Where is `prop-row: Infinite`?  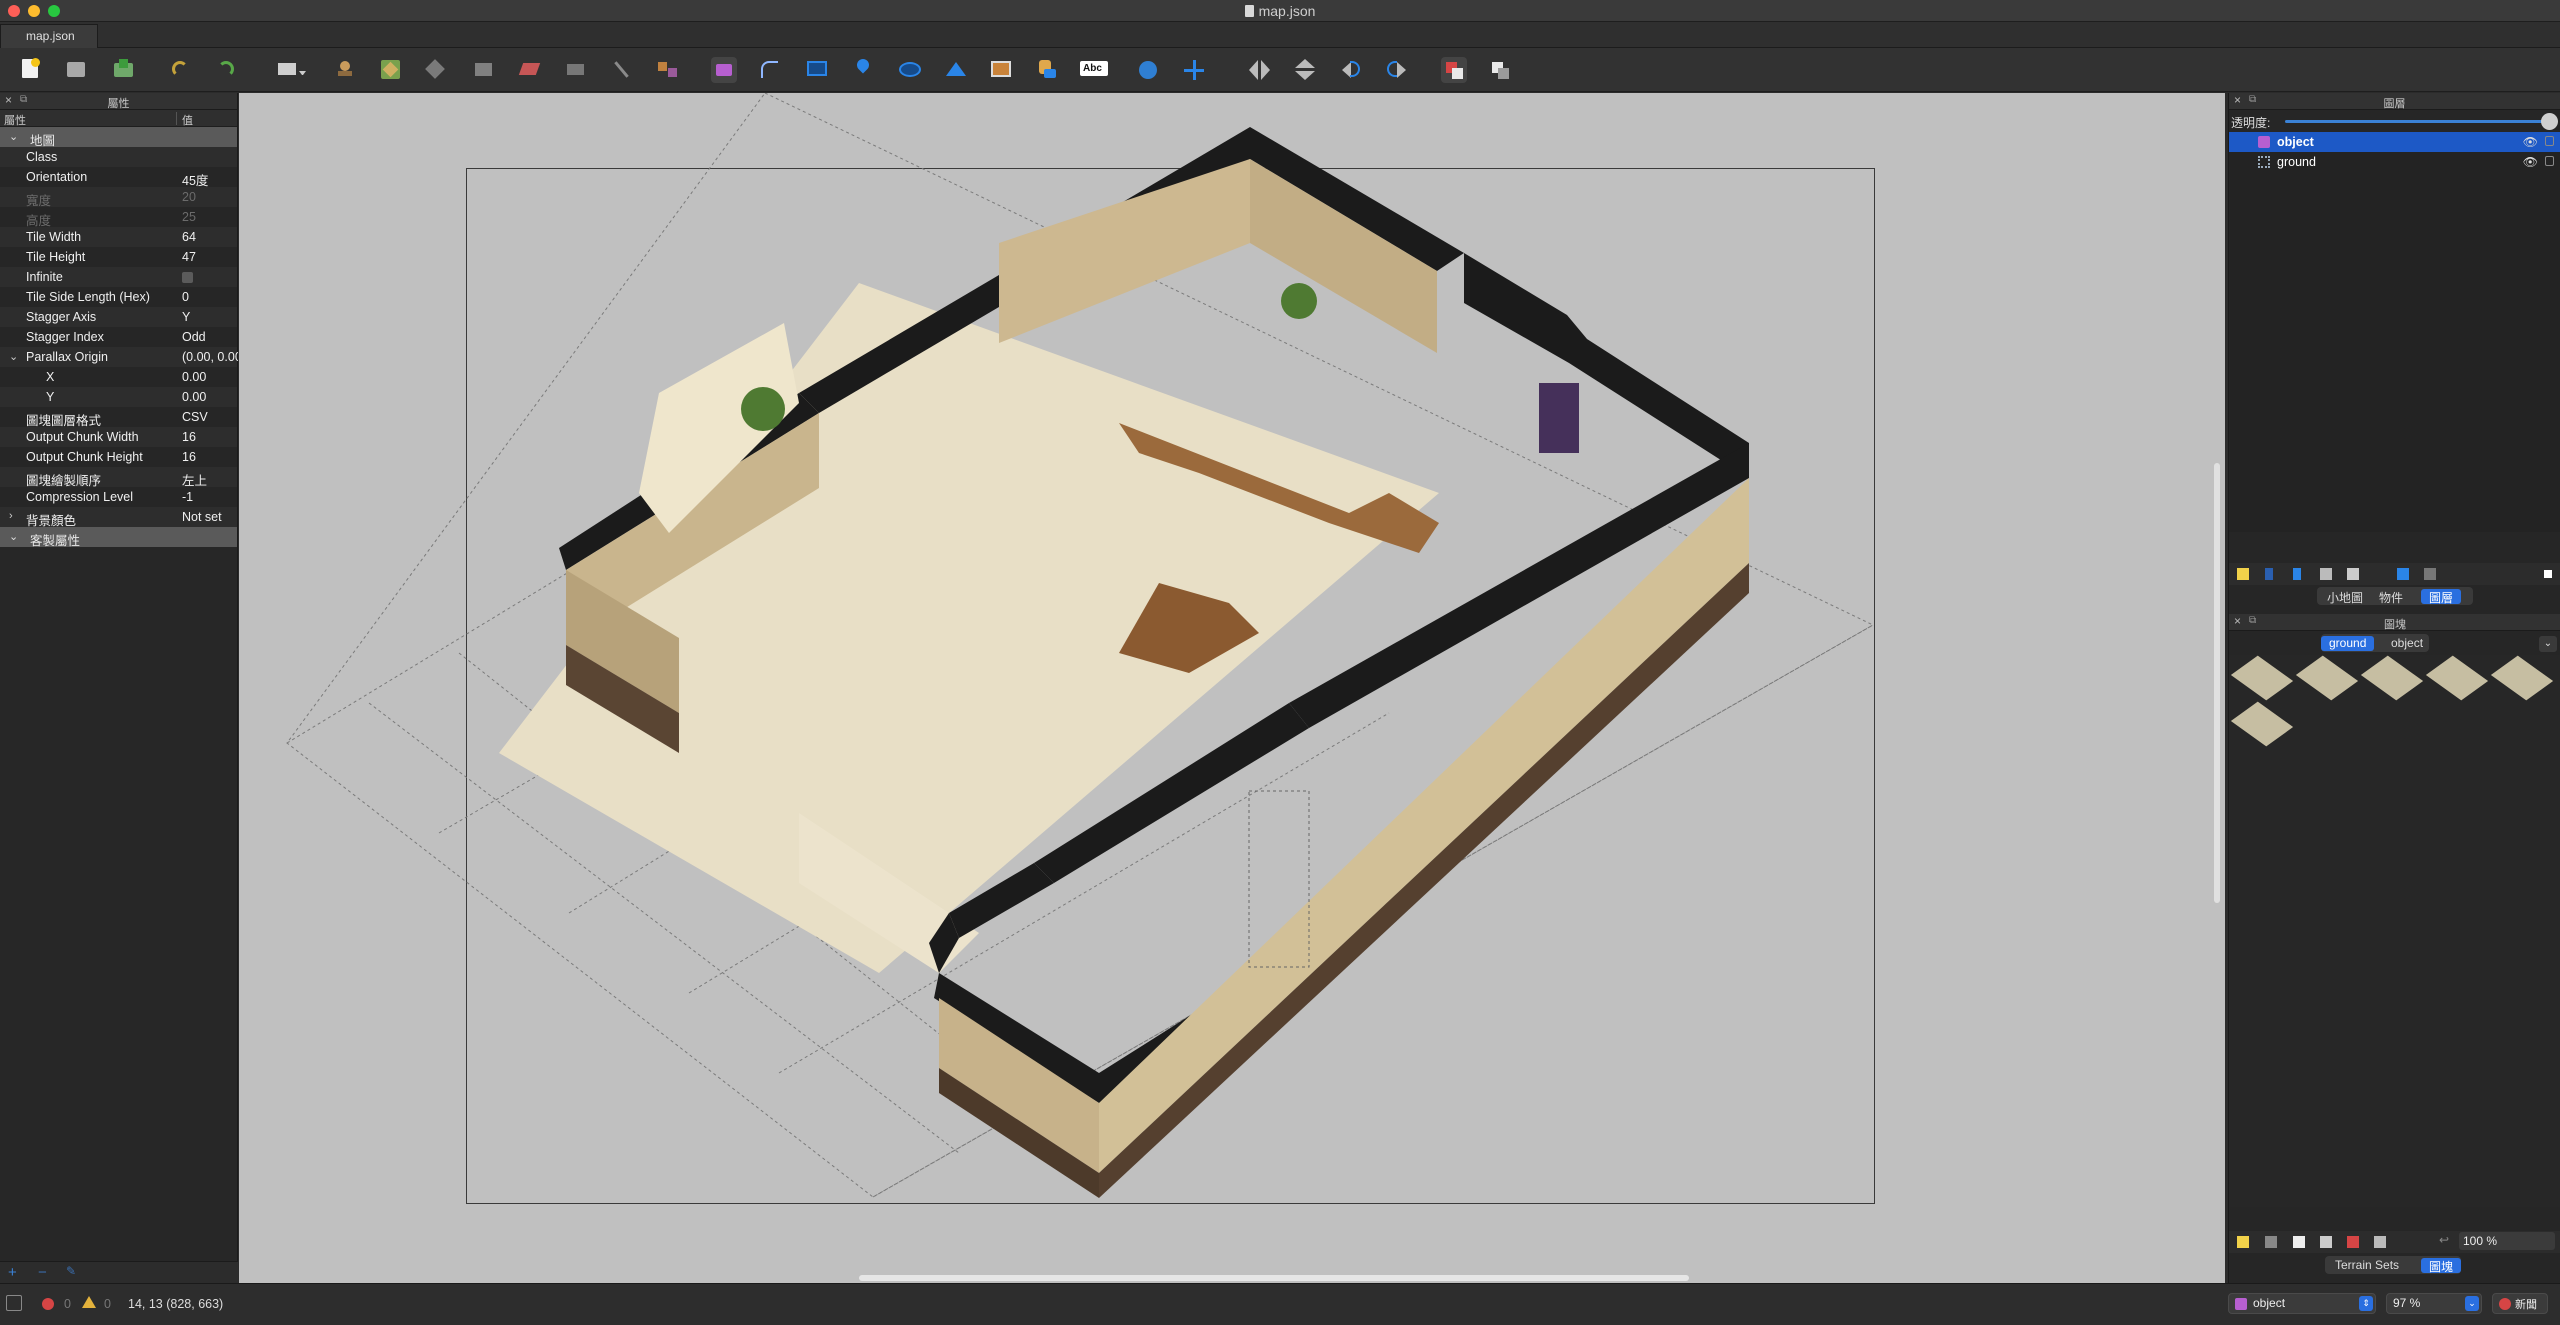 prop-row: Infinite is located at coordinates (118, 277).